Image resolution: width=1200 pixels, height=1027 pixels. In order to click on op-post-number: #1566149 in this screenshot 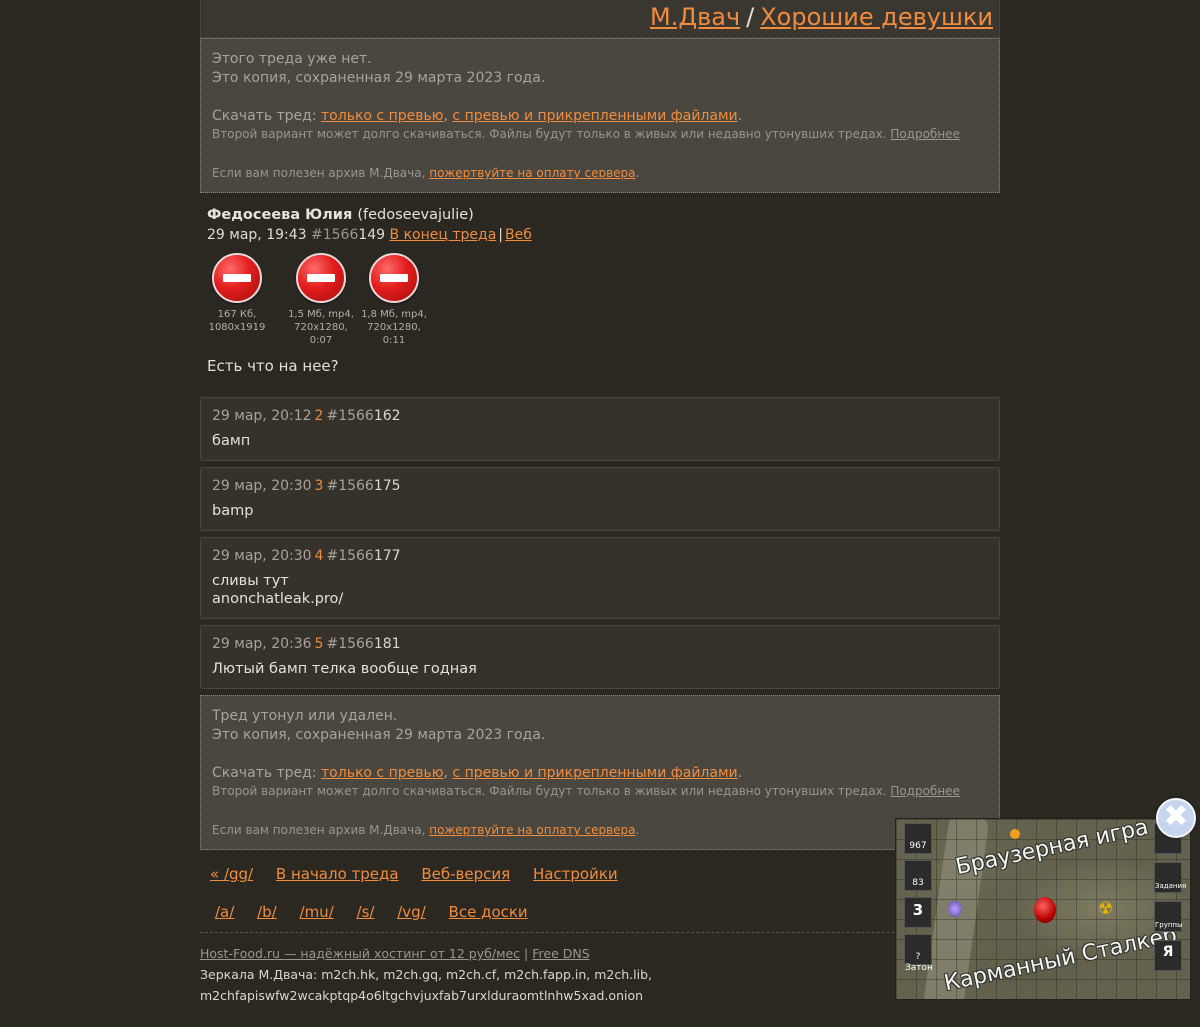, I will do `click(348, 235)`.